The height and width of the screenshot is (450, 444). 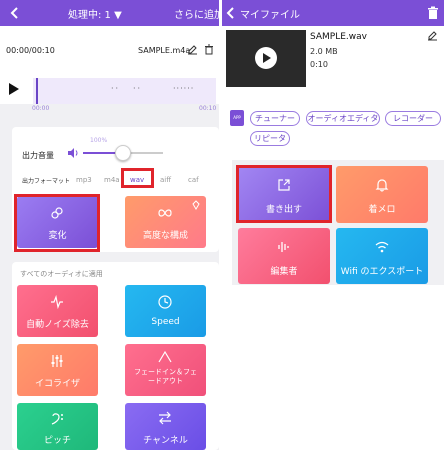 I want to click on volume-label: 出力音量, so click(x=38, y=155).